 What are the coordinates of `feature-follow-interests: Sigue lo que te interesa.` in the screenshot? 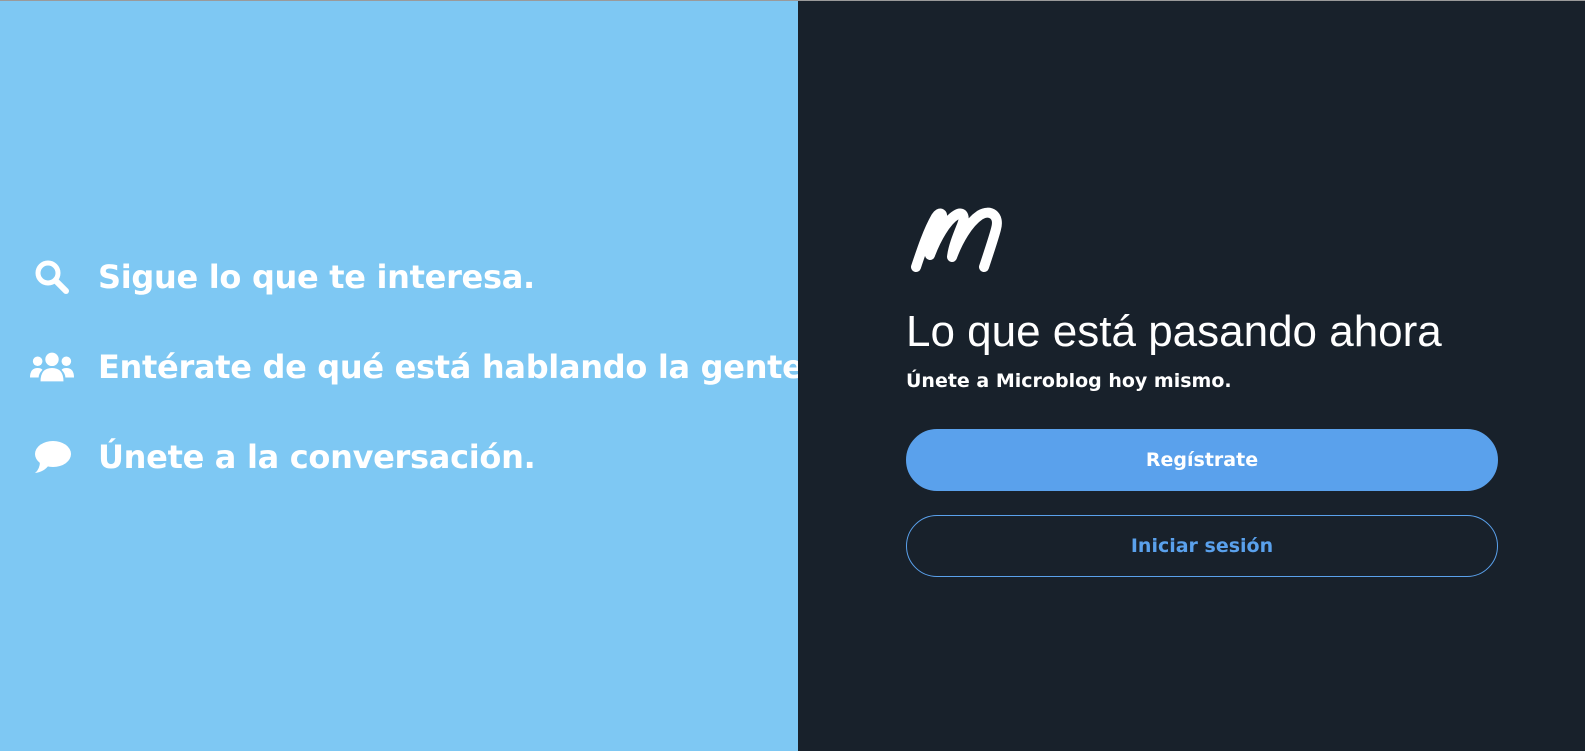 It's located at (282, 277).